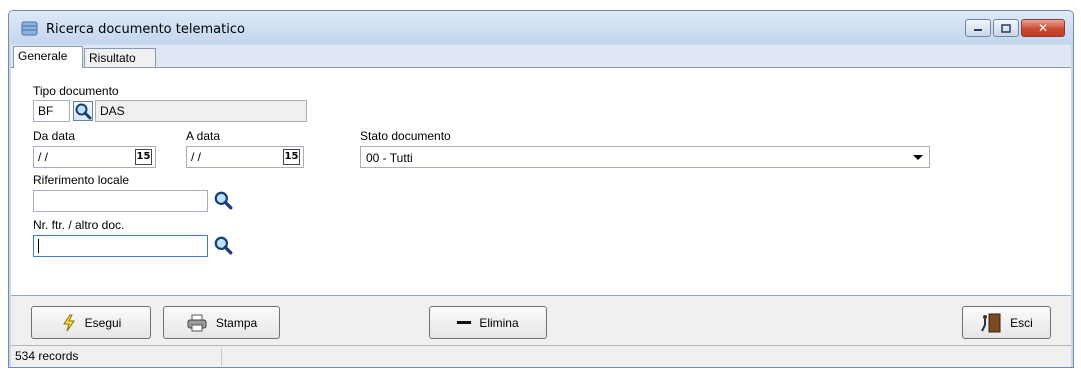  What do you see at coordinates (76, 91) in the screenshot?
I see `tipo-documento-label: Tipo documento` at bounding box center [76, 91].